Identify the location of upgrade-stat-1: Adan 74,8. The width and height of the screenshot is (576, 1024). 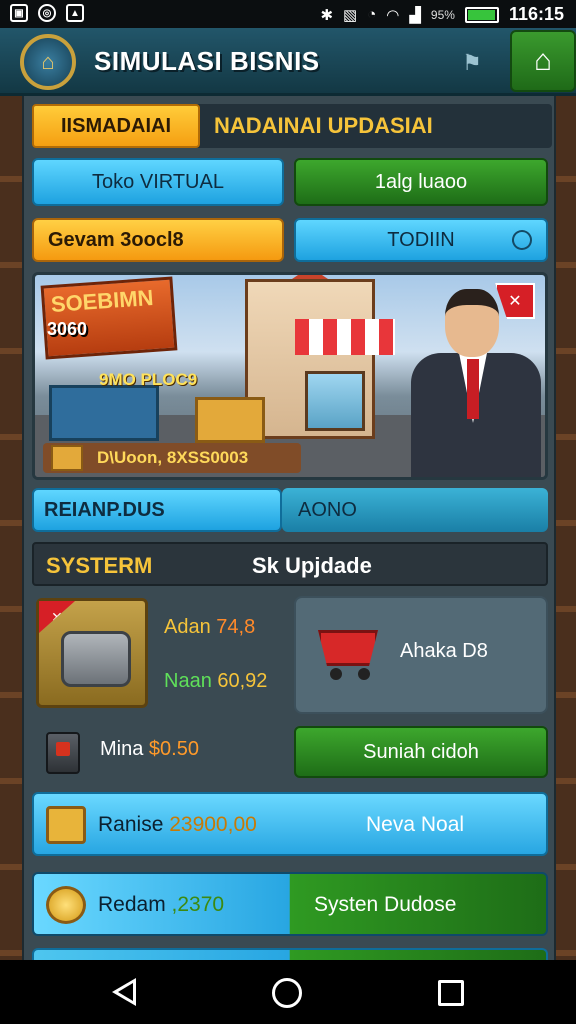
(209, 627).